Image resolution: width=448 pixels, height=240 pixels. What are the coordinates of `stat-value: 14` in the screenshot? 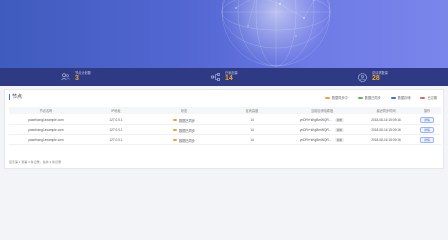 It's located at (229, 79).